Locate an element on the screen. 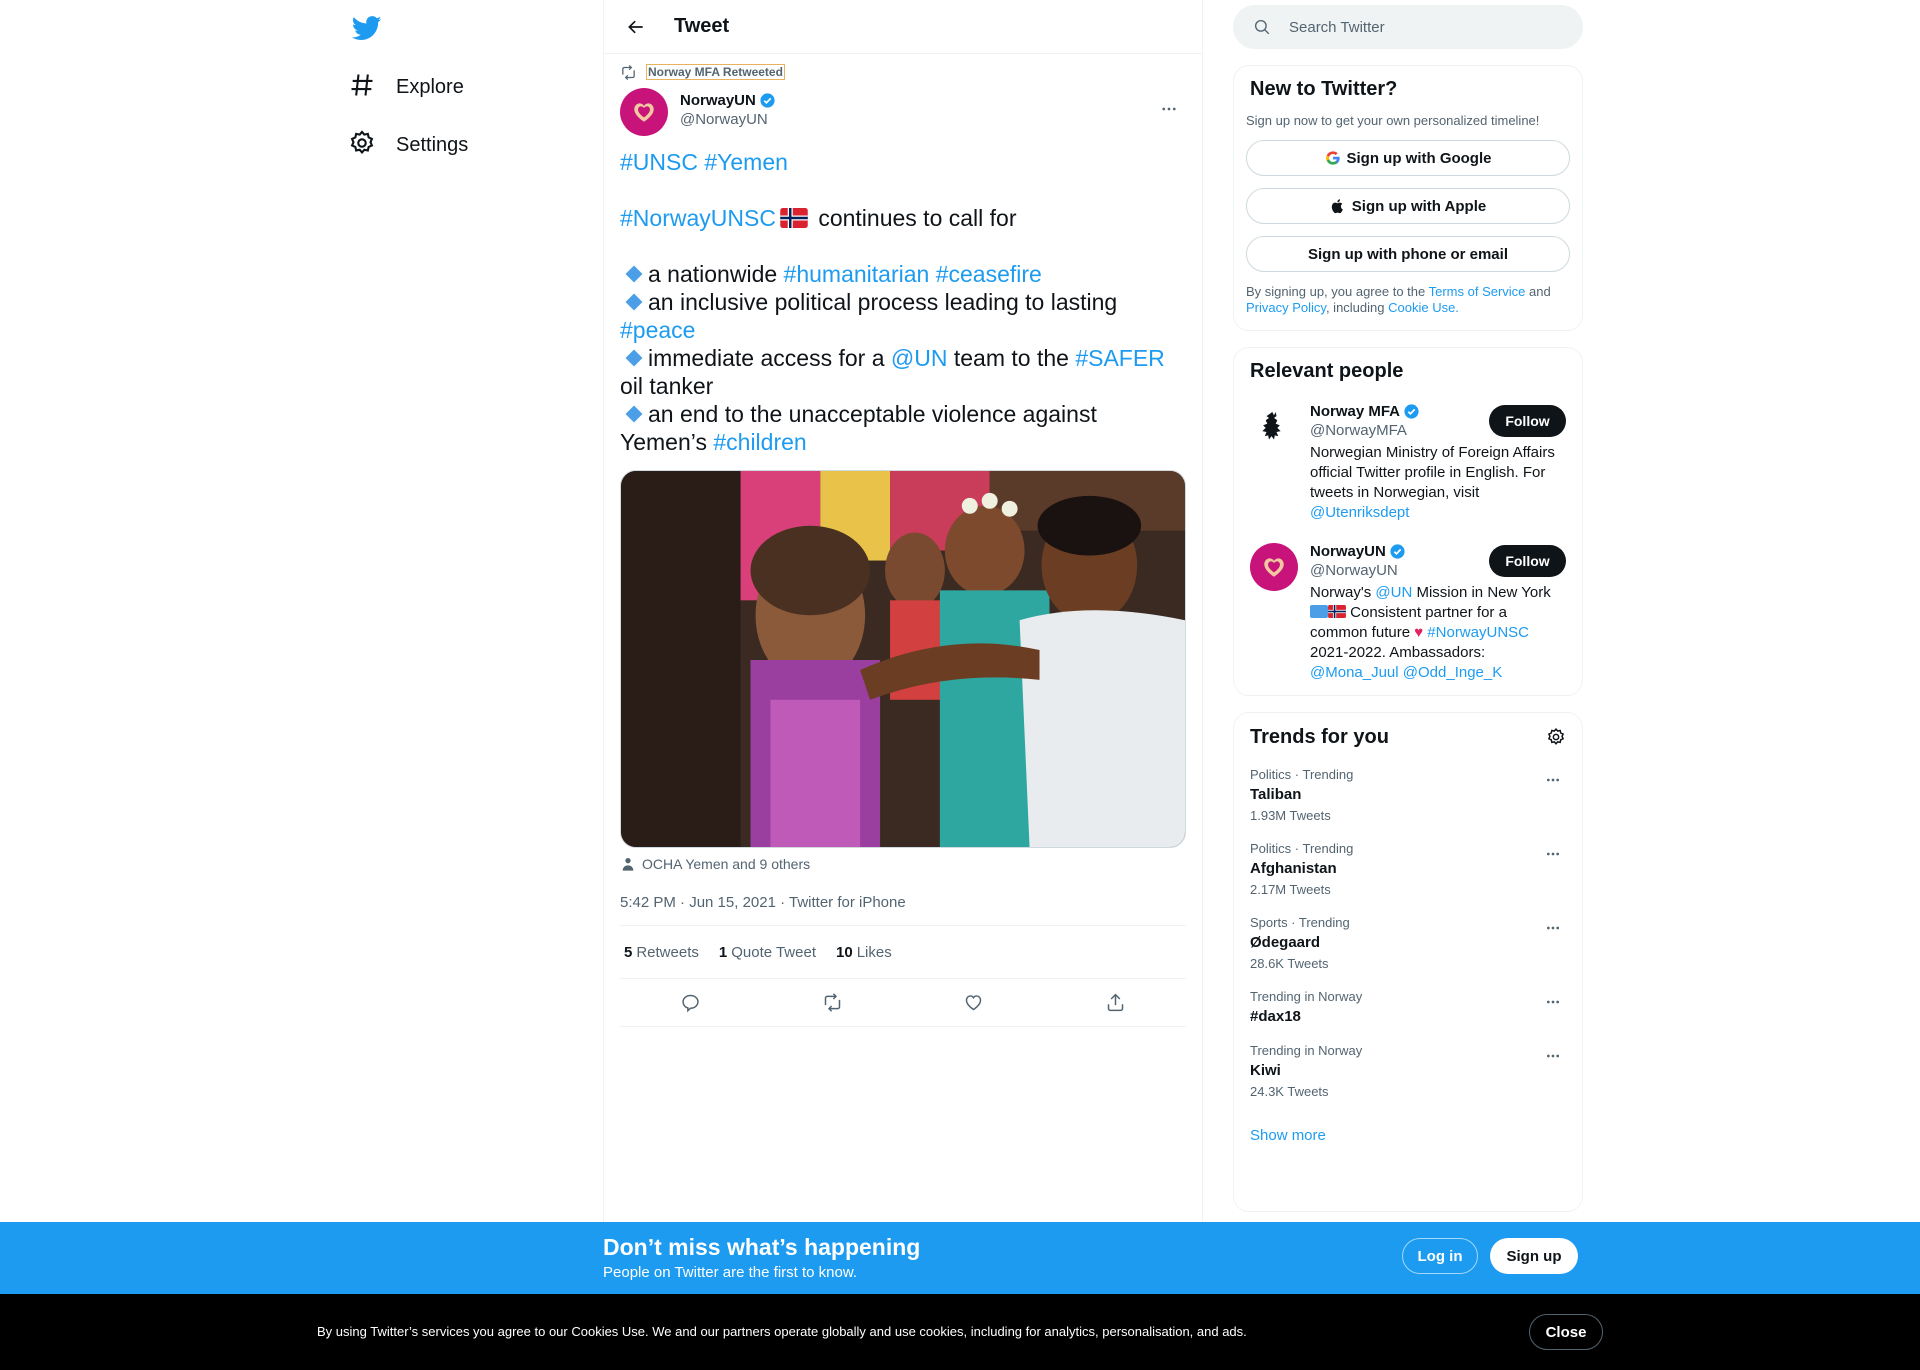 Image resolution: width=1920 pixels, height=1370 pixels. retweets-stat: 5 Retweets is located at coordinates (661, 952).